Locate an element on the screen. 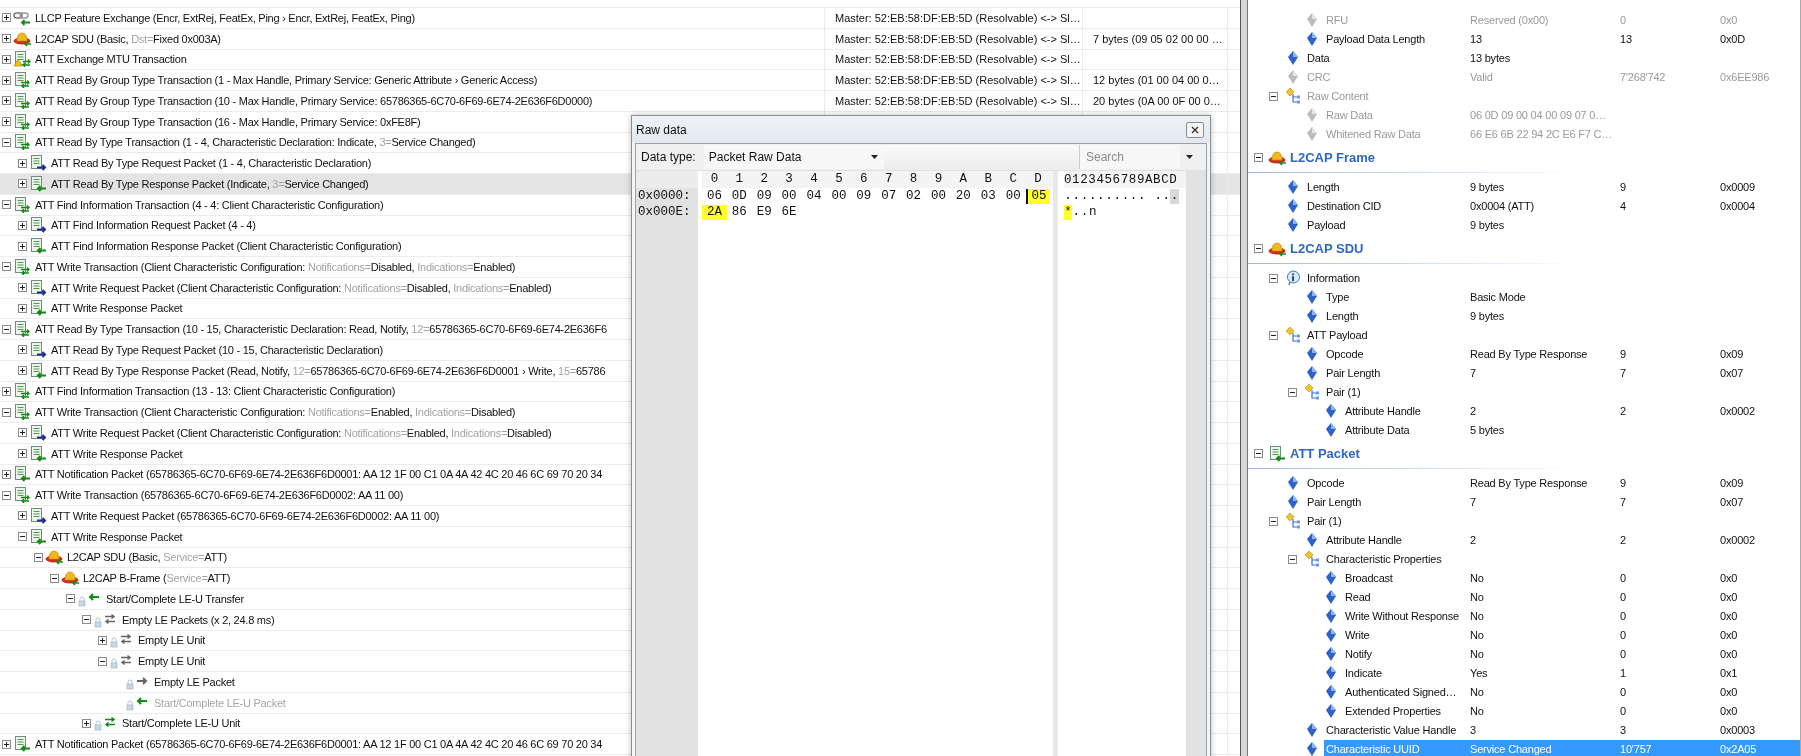 The height and width of the screenshot is (756, 1801). property-row: Write No 0 0x0 is located at coordinates (1524, 635).